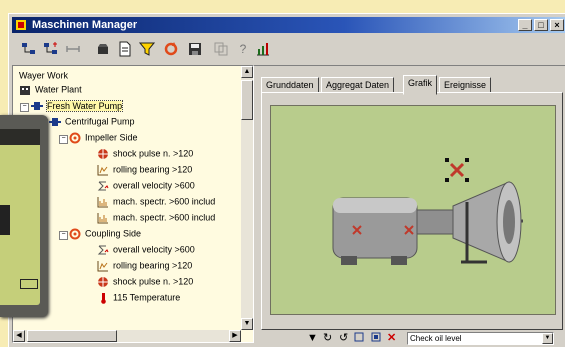 The height and width of the screenshot is (347, 565). What do you see at coordinates (20, 137) in the screenshot?
I see `device-screen-header` at bounding box center [20, 137].